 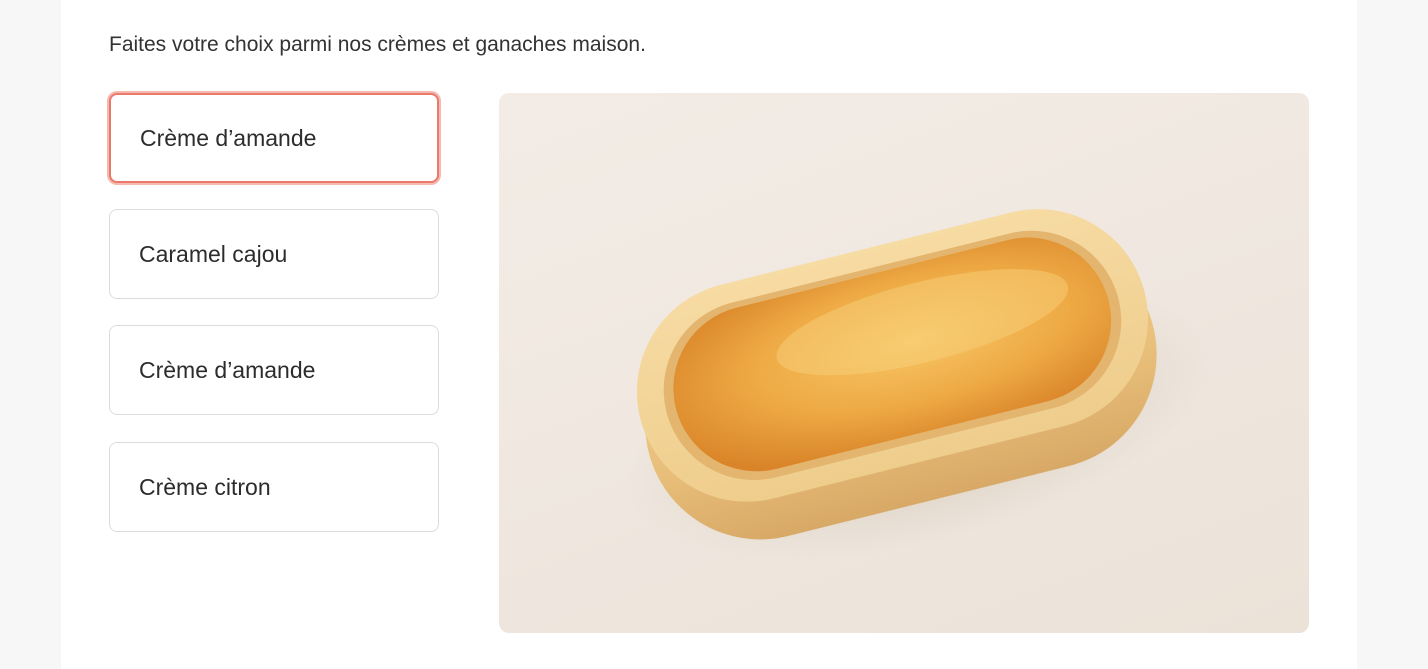 What do you see at coordinates (205, 486) in the screenshot?
I see `option-label: Crème citron` at bounding box center [205, 486].